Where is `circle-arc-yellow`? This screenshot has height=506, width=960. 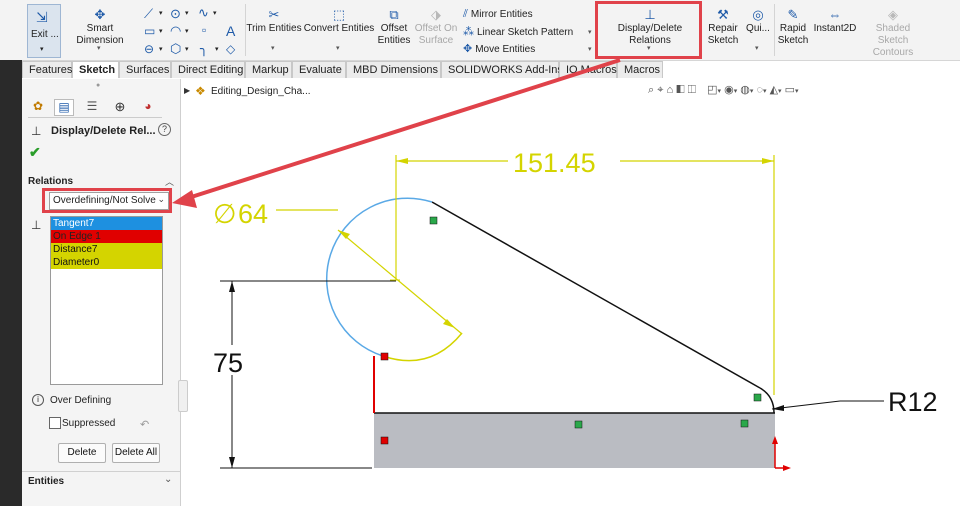
circle-arc-yellow is located at coordinates (422, 347).